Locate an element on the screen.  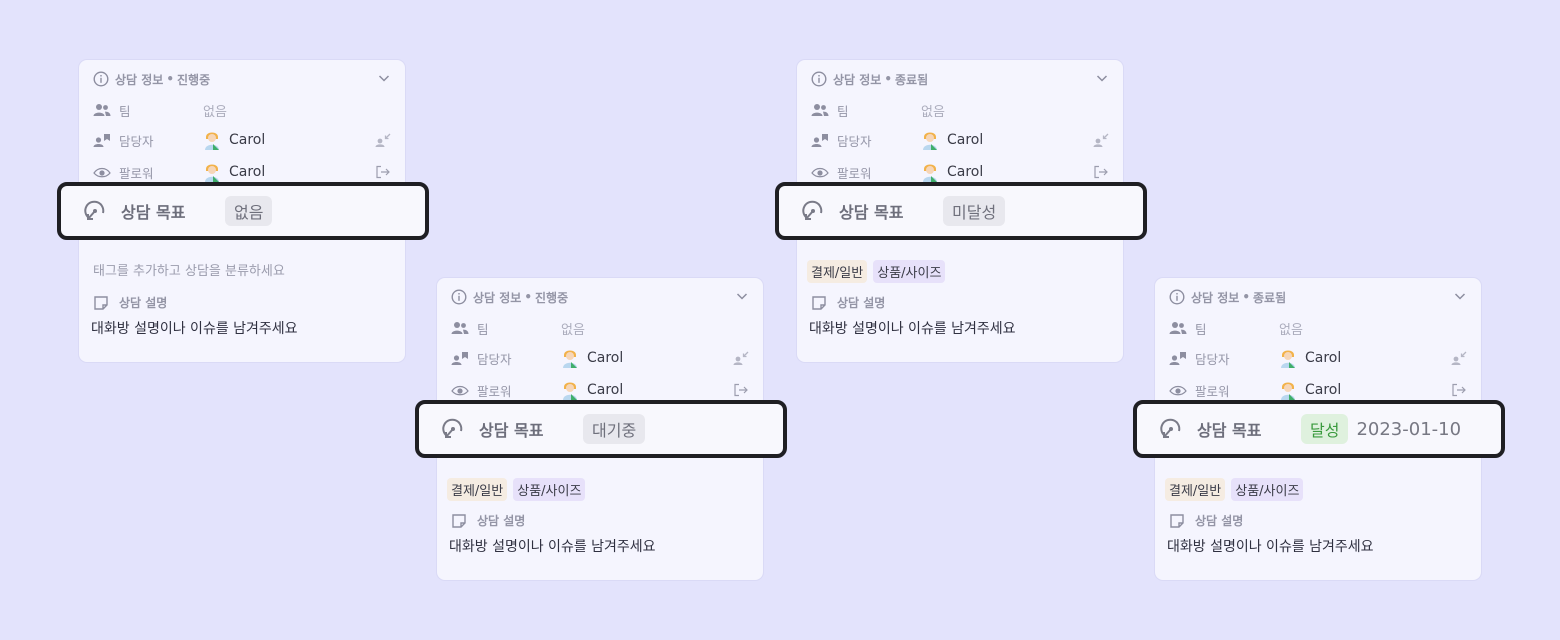
goal-status-badge: 달성 is located at coordinates (1325, 429).